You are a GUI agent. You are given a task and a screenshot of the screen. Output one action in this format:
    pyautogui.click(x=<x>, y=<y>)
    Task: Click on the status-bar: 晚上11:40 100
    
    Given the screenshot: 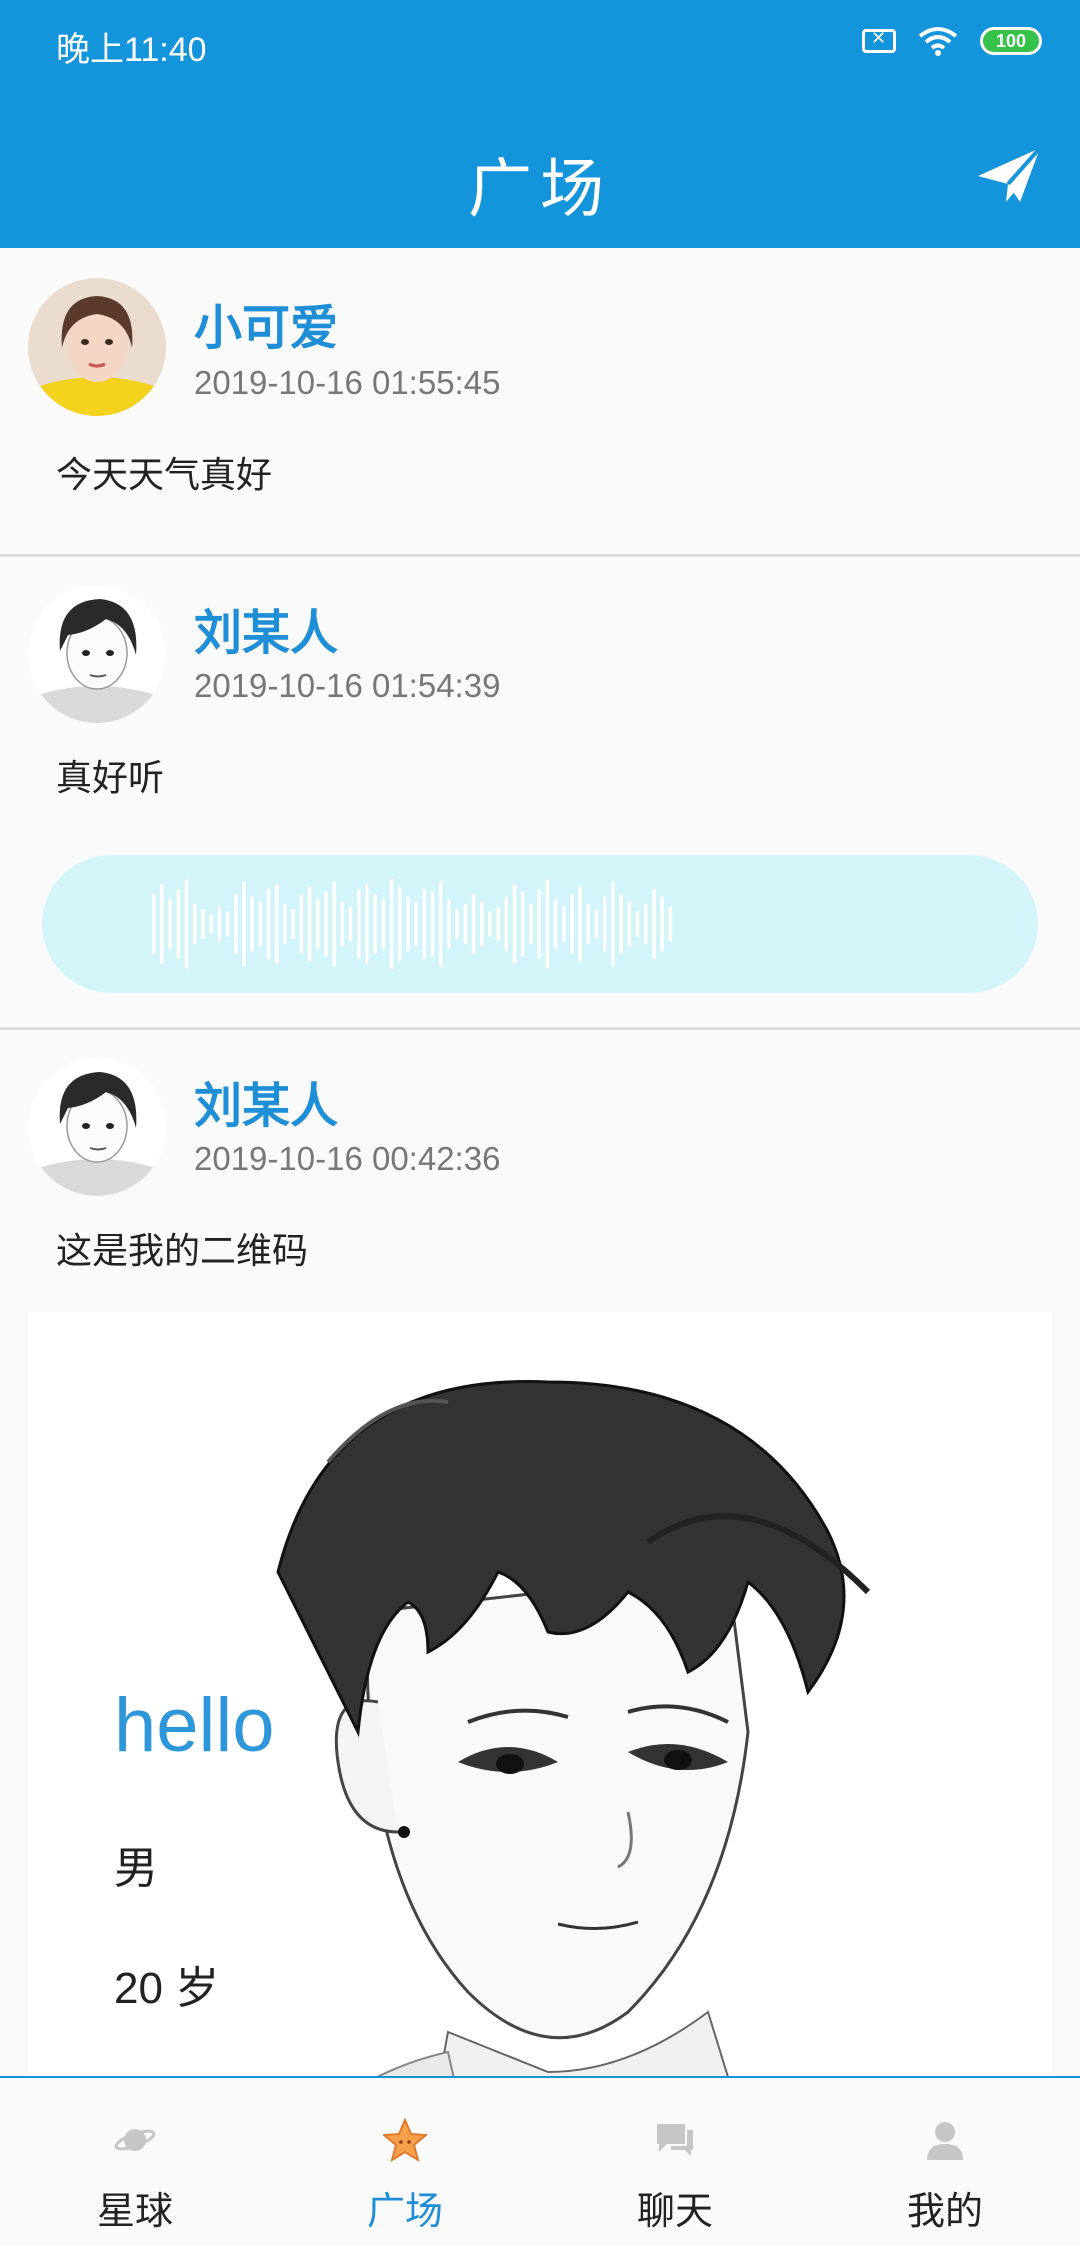 What is the action you would take?
    pyautogui.click(x=540, y=45)
    